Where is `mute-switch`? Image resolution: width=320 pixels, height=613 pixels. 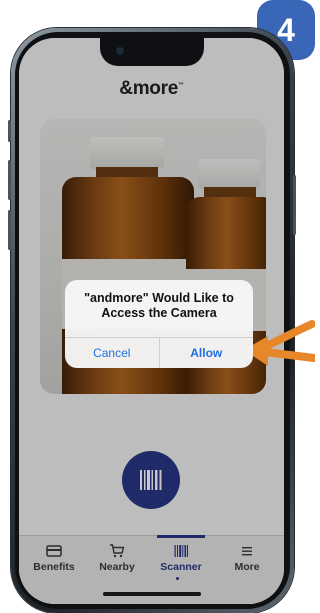 mute-switch is located at coordinates (9, 131).